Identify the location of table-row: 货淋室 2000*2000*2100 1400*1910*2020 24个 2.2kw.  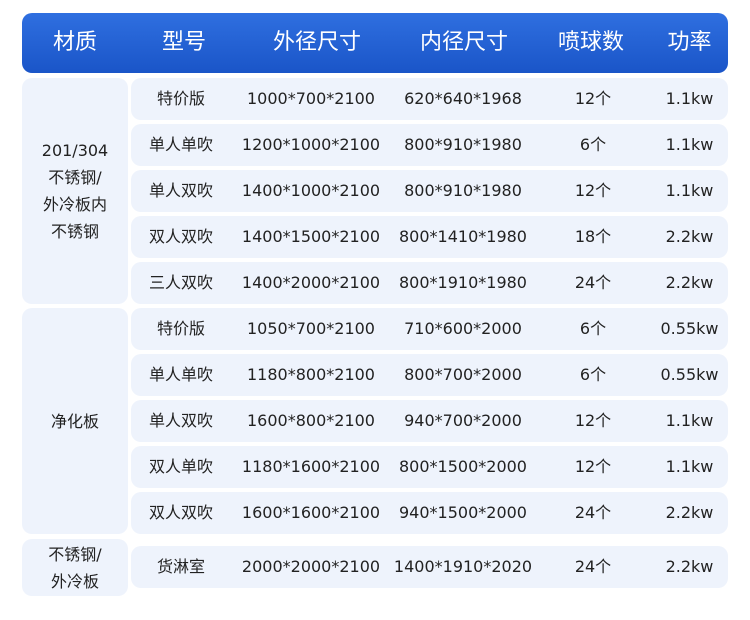
(429, 567).